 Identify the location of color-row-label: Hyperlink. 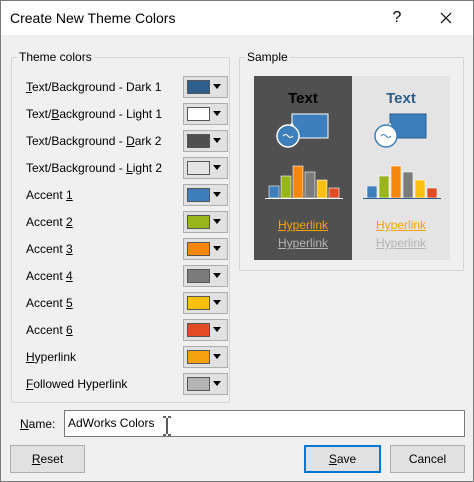
(51, 357).